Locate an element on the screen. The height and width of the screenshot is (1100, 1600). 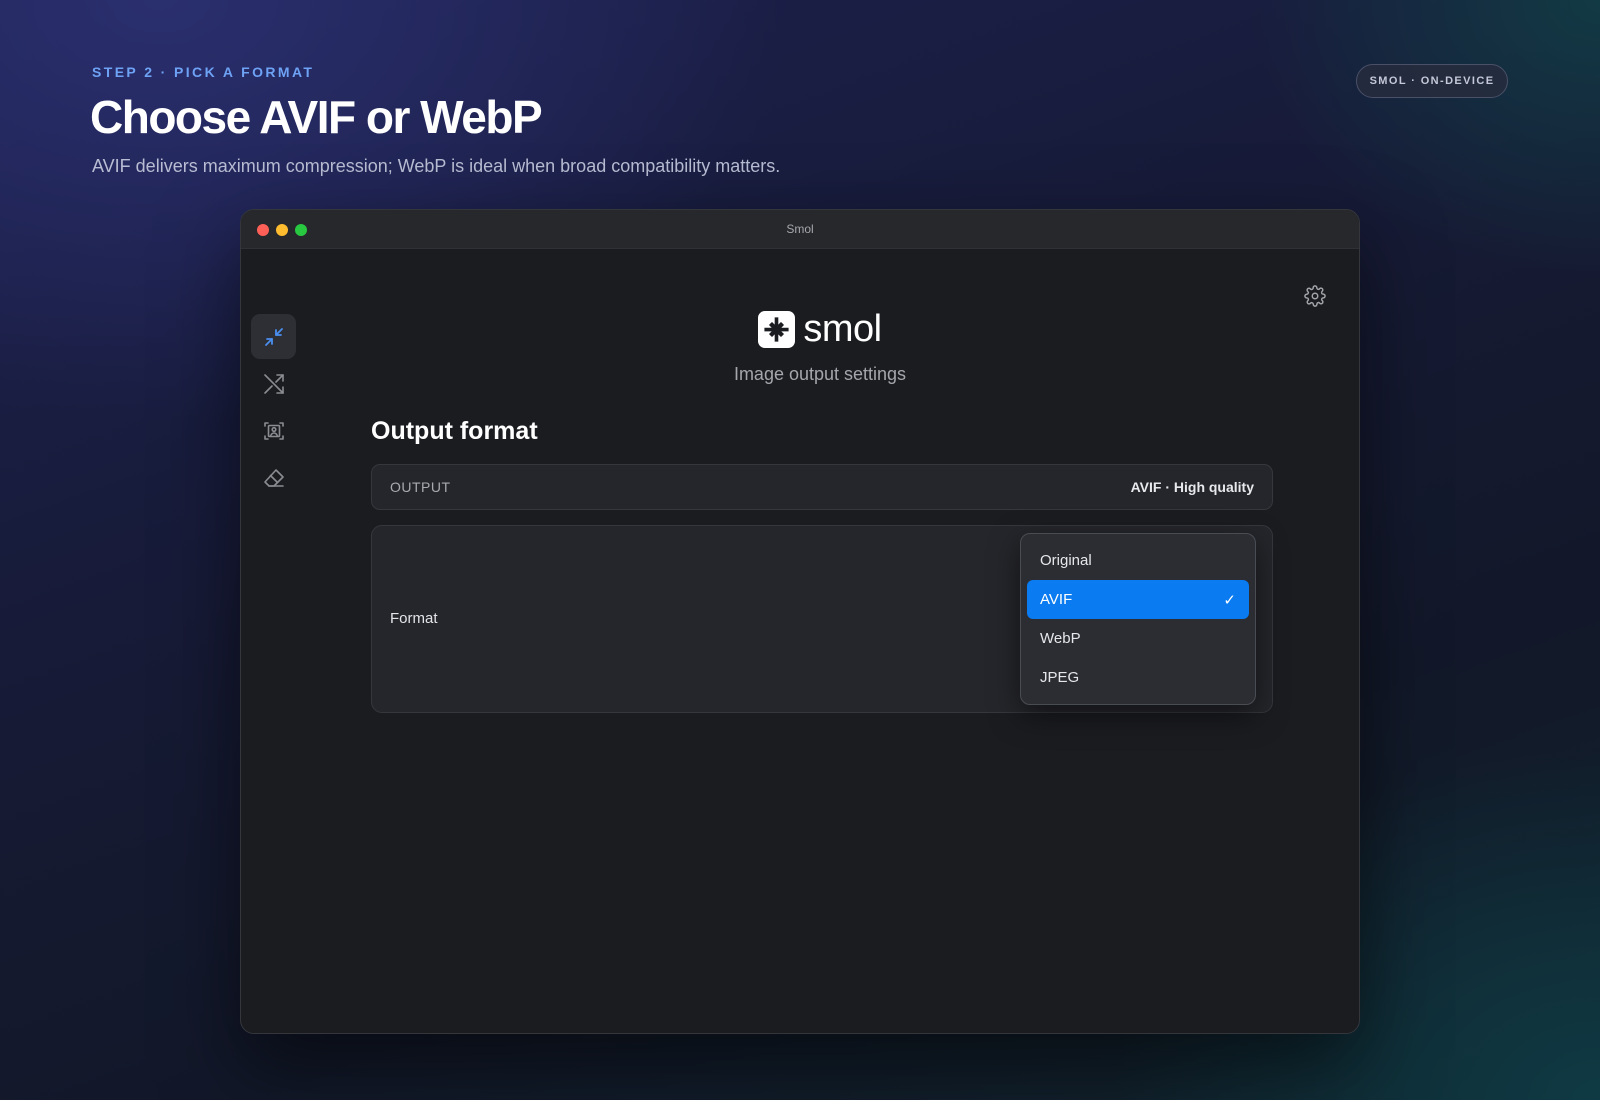
gear-icon is located at coordinates (1315, 296).